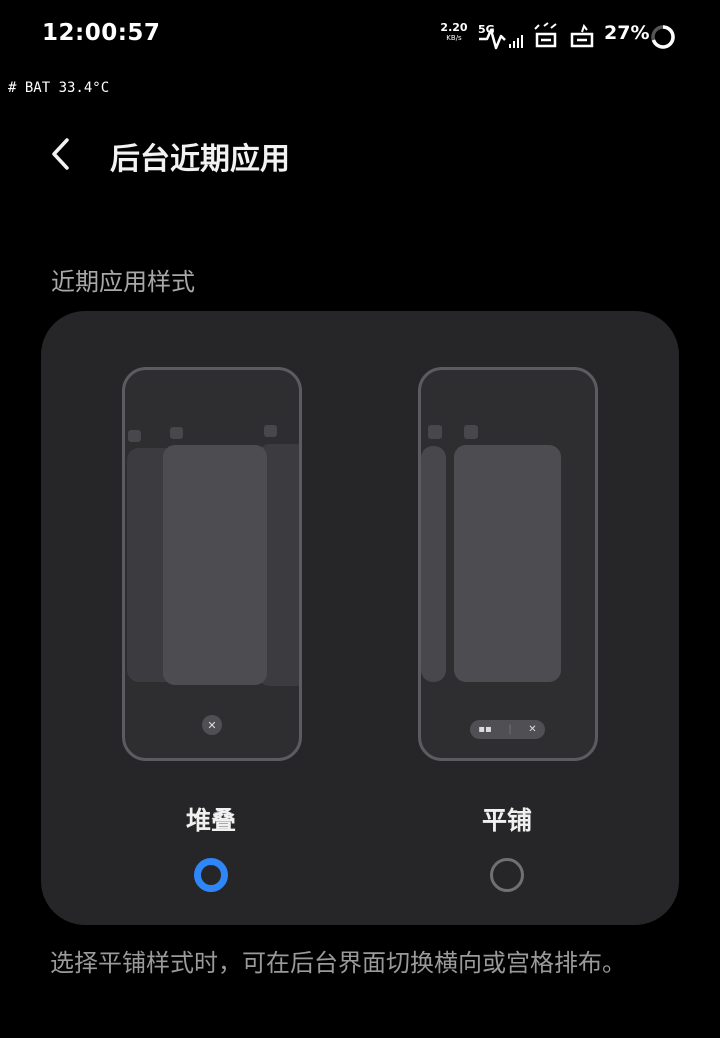 The width and height of the screenshot is (720, 1038). Describe the element at coordinates (433, 564) in the screenshot. I see `preview-card-left` at that location.